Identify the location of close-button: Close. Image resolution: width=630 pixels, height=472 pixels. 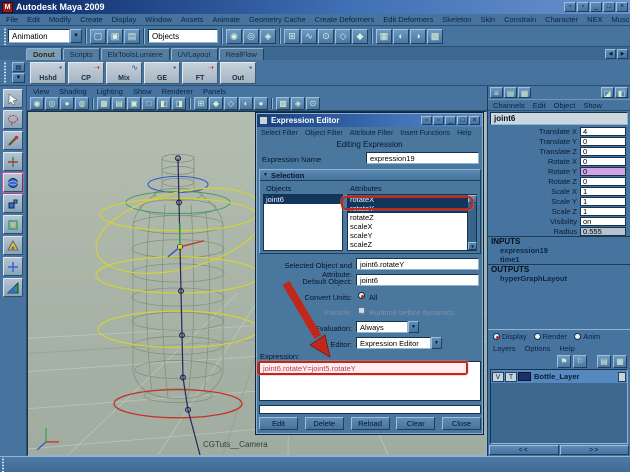
(461, 423).